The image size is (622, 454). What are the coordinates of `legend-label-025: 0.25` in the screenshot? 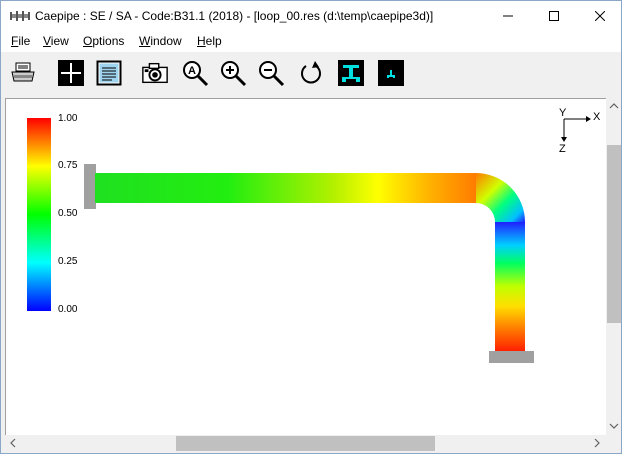 It's located at (68, 261).